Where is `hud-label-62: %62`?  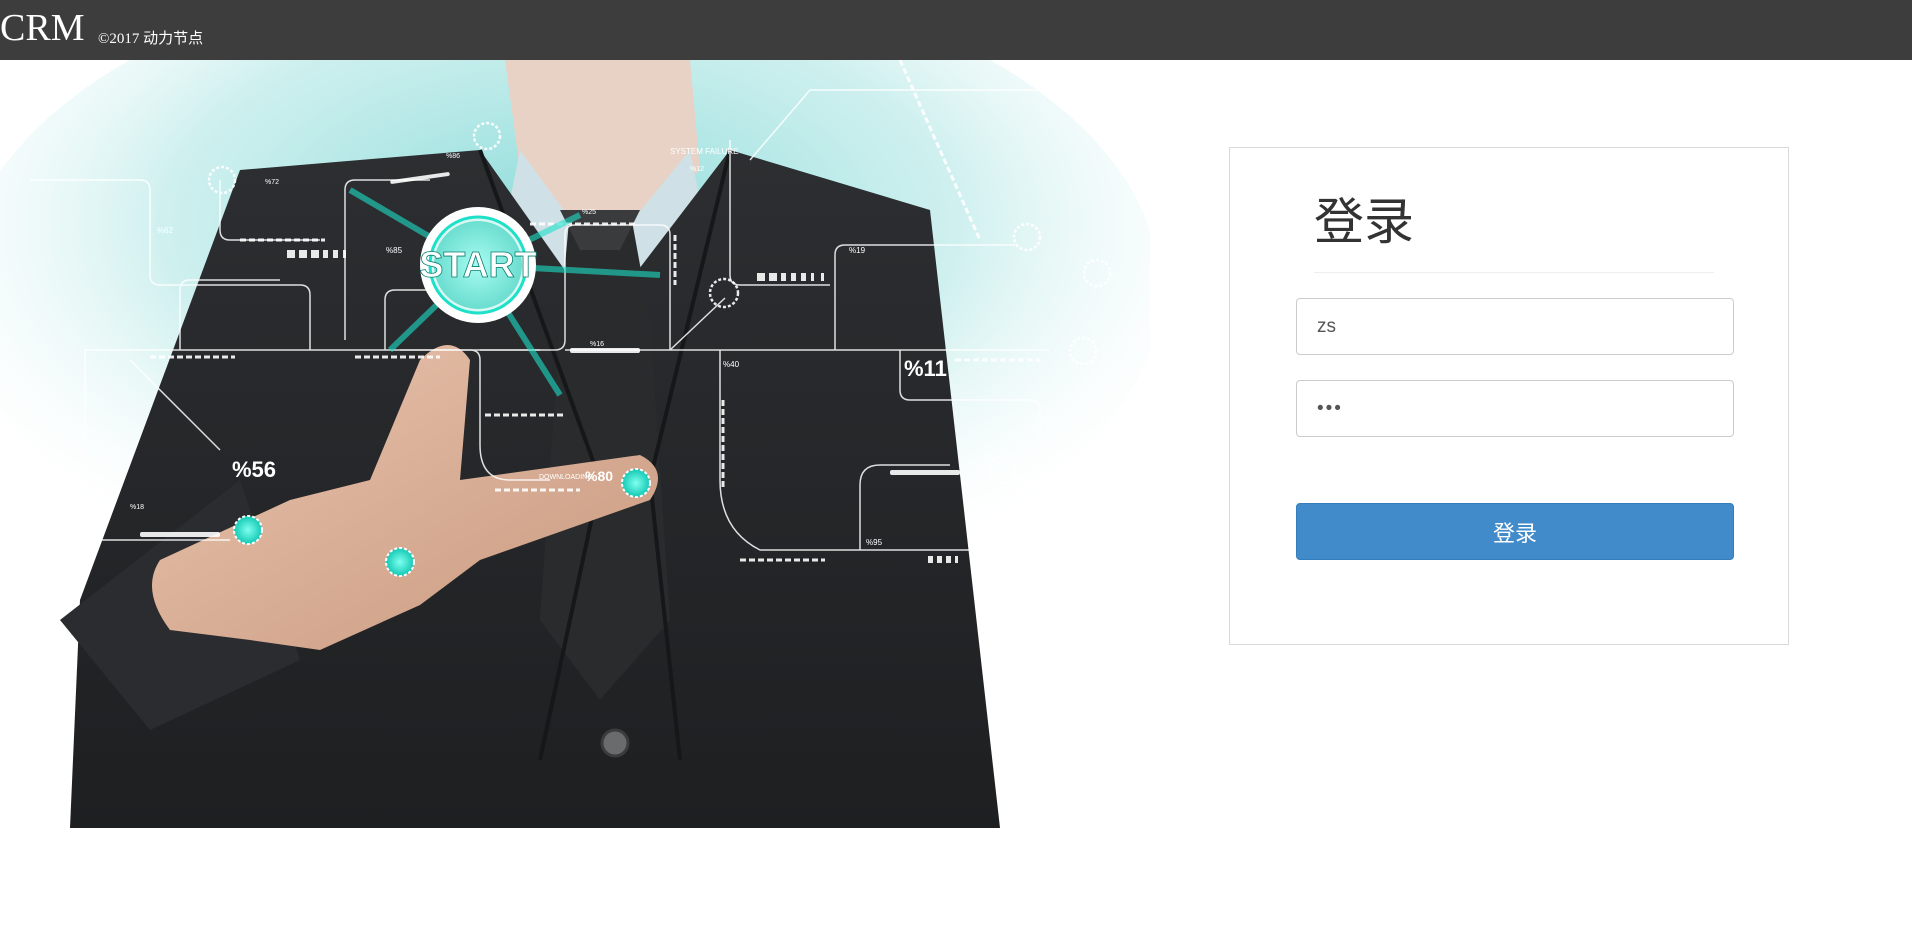
hud-label-62: %62 is located at coordinates (165, 230).